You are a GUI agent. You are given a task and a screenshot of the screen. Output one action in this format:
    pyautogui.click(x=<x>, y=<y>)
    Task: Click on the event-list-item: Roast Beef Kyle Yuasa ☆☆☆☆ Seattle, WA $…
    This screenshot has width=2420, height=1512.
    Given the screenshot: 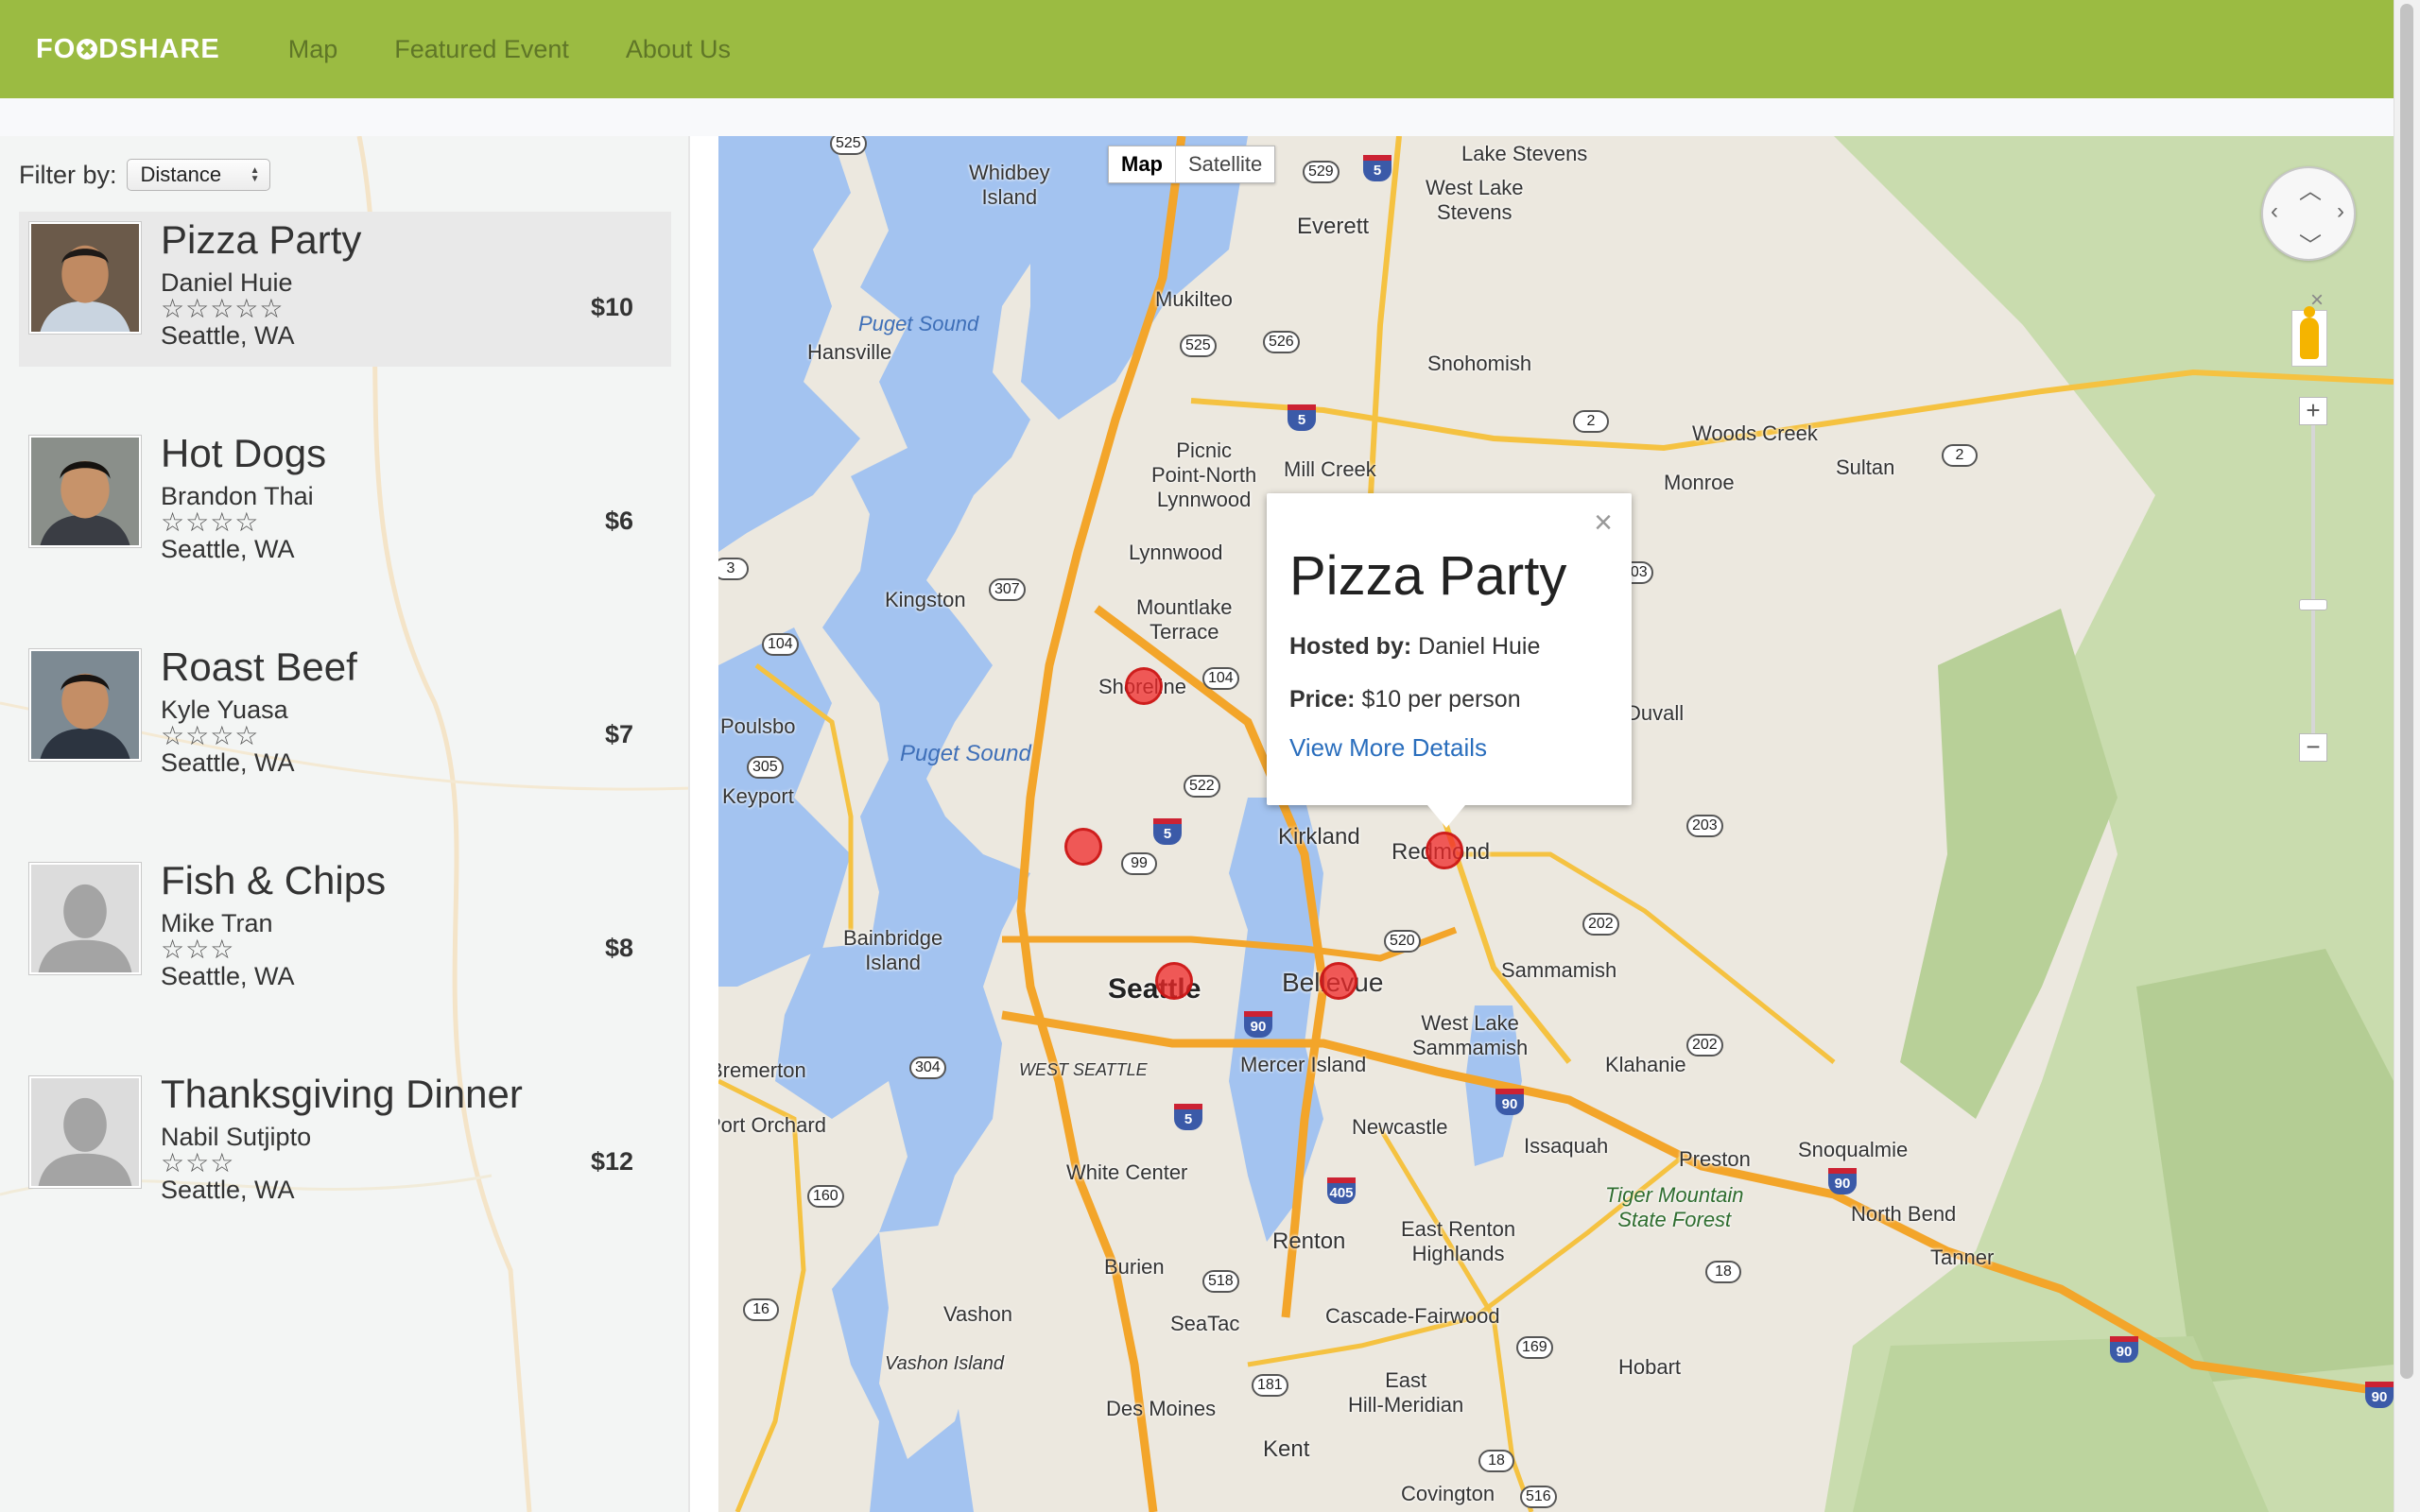 What is the action you would take?
    pyautogui.click(x=345, y=745)
    